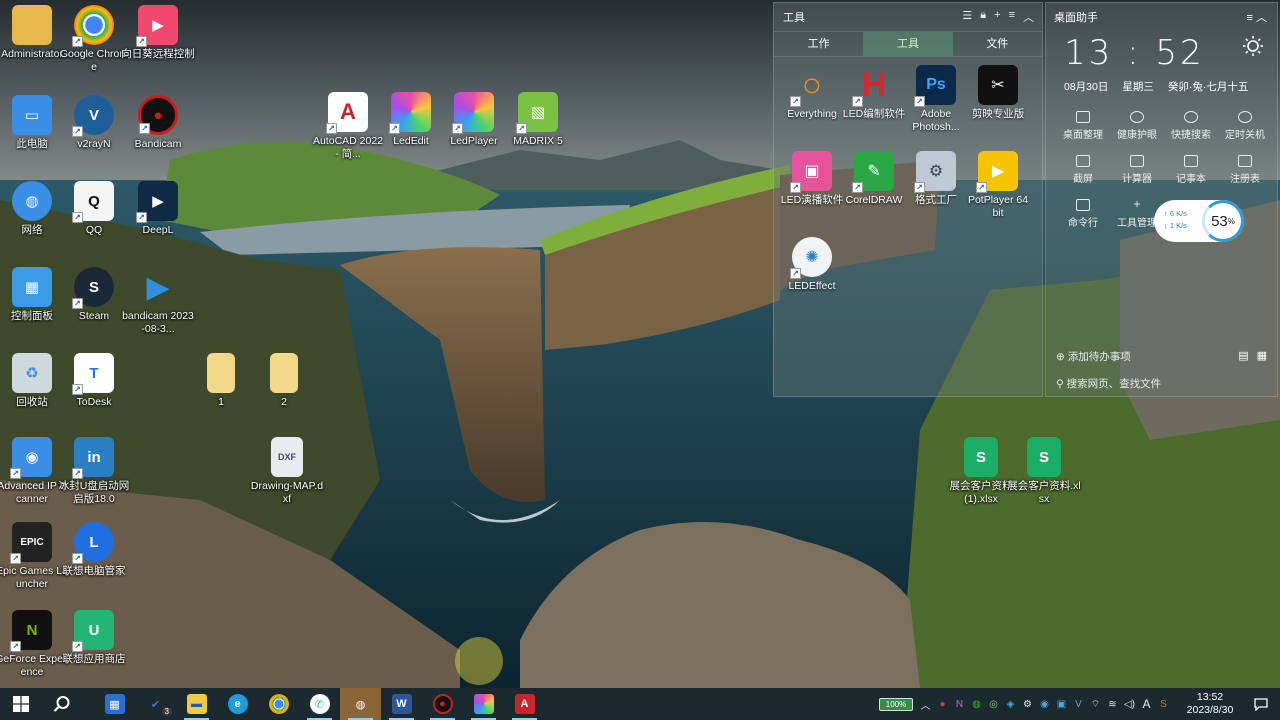 Image resolution: width=1280 pixels, height=720 pixels. Describe the element at coordinates (94, 381) in the screenshot. I see `desktop-icon-todesk: T ↗ ToDesk` at that location.